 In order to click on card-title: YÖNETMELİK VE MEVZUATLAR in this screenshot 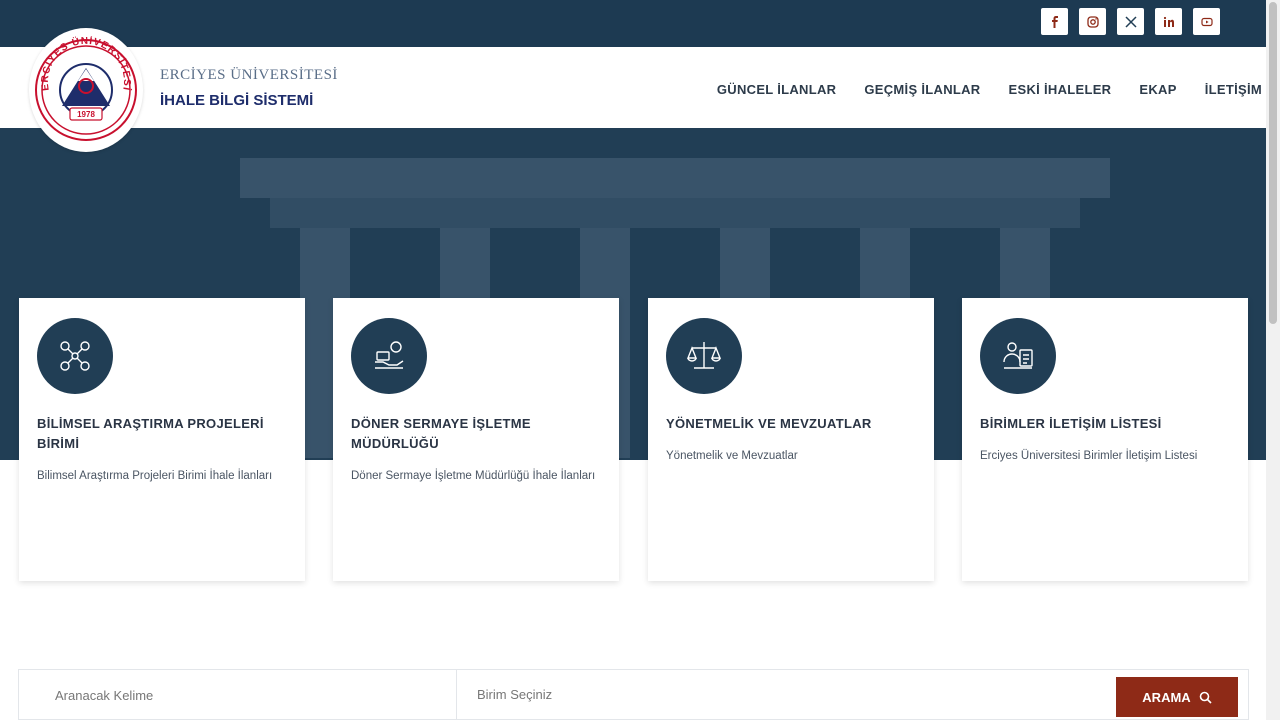, I will do `click(769, 423)`.